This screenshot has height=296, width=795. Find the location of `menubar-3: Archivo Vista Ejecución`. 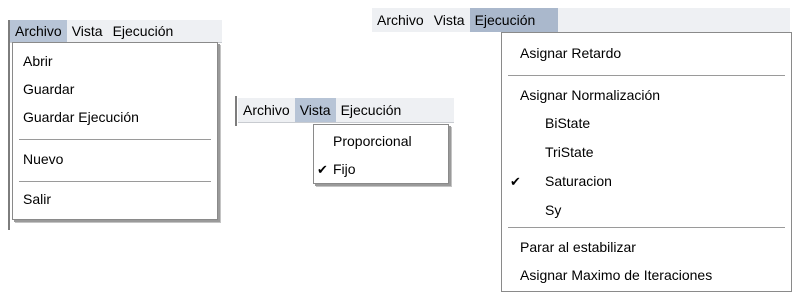

menubar-3: Archivo Vista Ejecución is located at coordinates (581, 20).